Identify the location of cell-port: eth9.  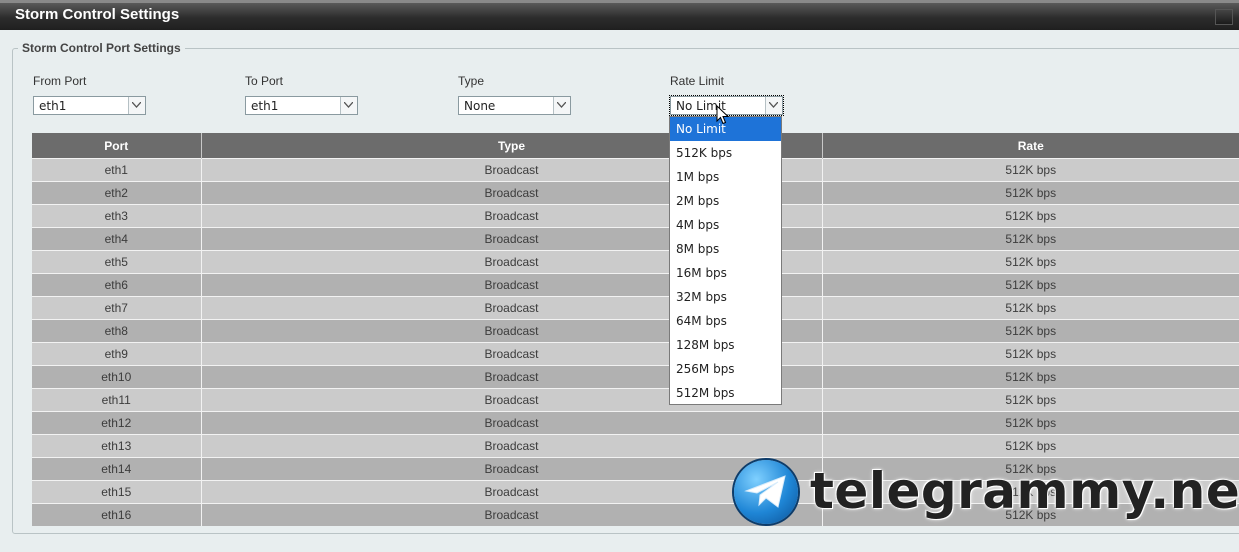
(116, 354).